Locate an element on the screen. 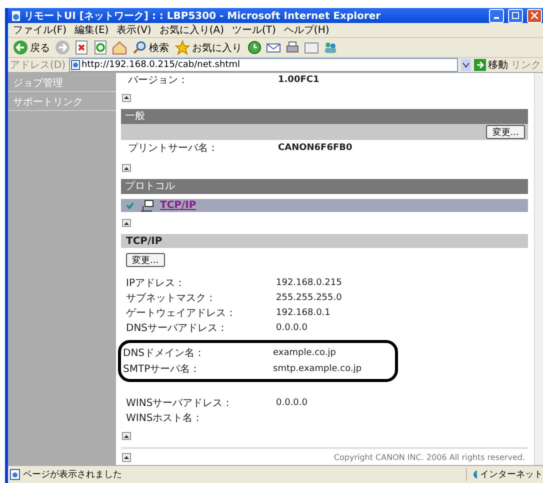 The height and width of the screenshot is (483, 543). menu-item: ファイル(F) is located at coordinates (40, 30).